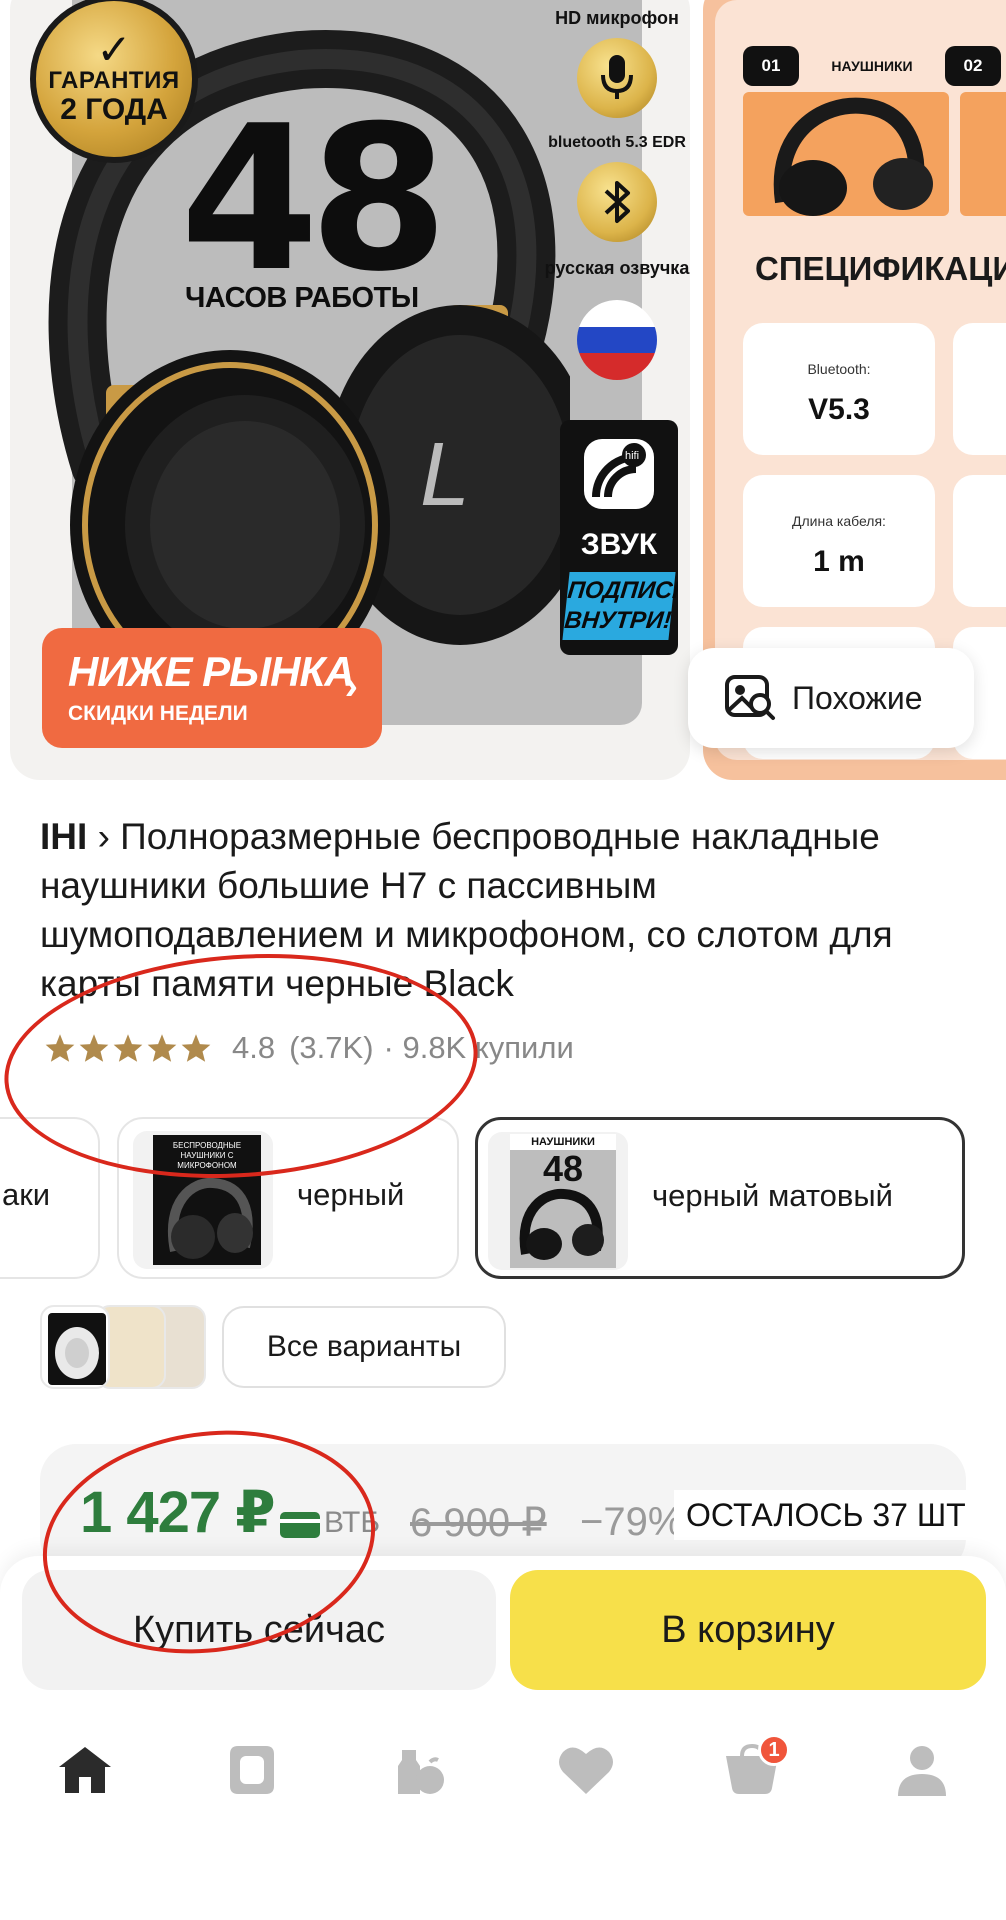  I want to click on spec-key: Bluetooth:, so click(839, 369).